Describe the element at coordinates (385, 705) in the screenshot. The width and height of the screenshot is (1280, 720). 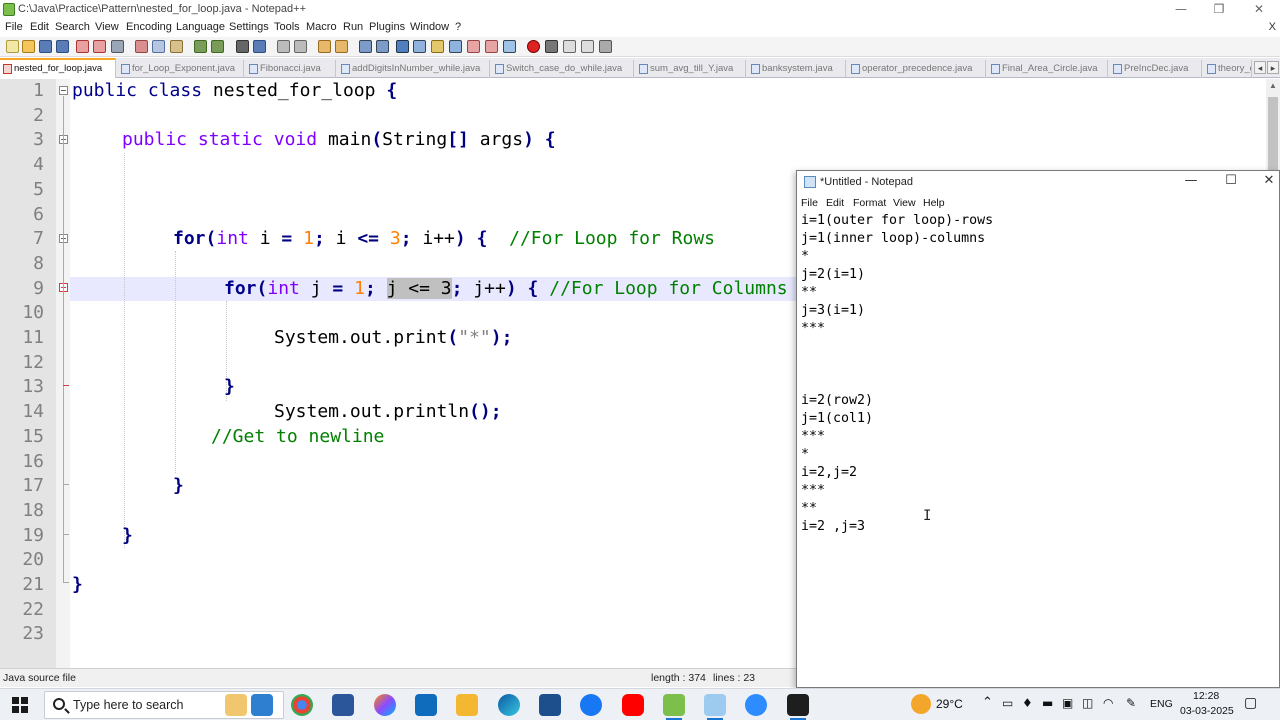
I see `copilot-app-icon` at that location.